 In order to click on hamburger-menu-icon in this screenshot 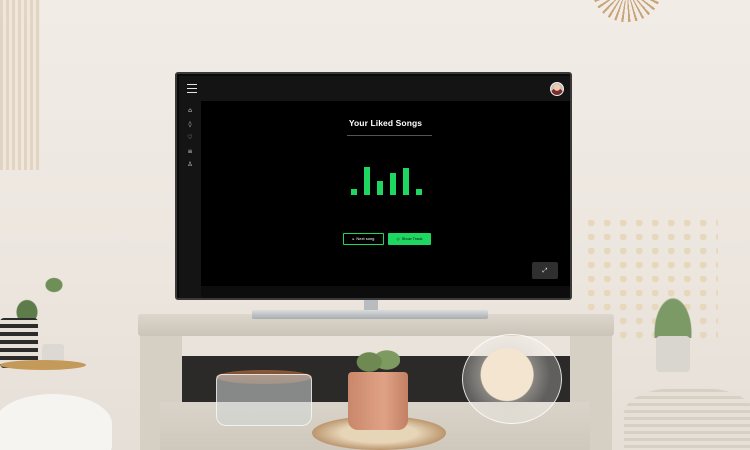, I will do `click(192, 88)`.